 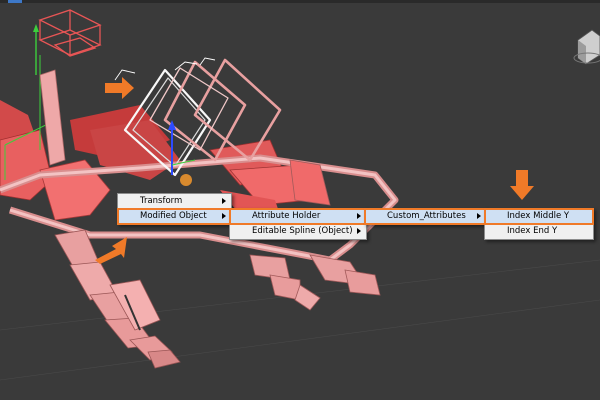 I want to click on menu-item-label: Editable Spline (Object), so click(x=302, y=231).